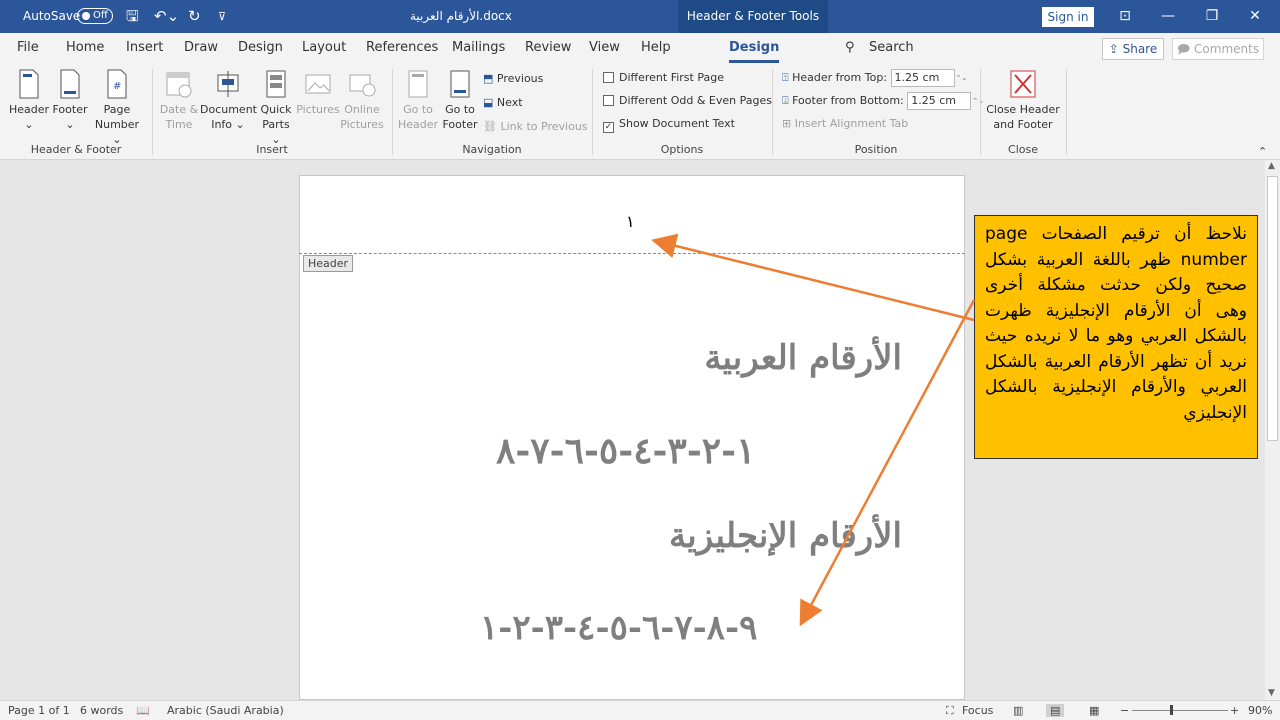  Describe the element at coordinates (1271, 693) in the screenshot. I see `scroll-down-icon: ▼` at that location.